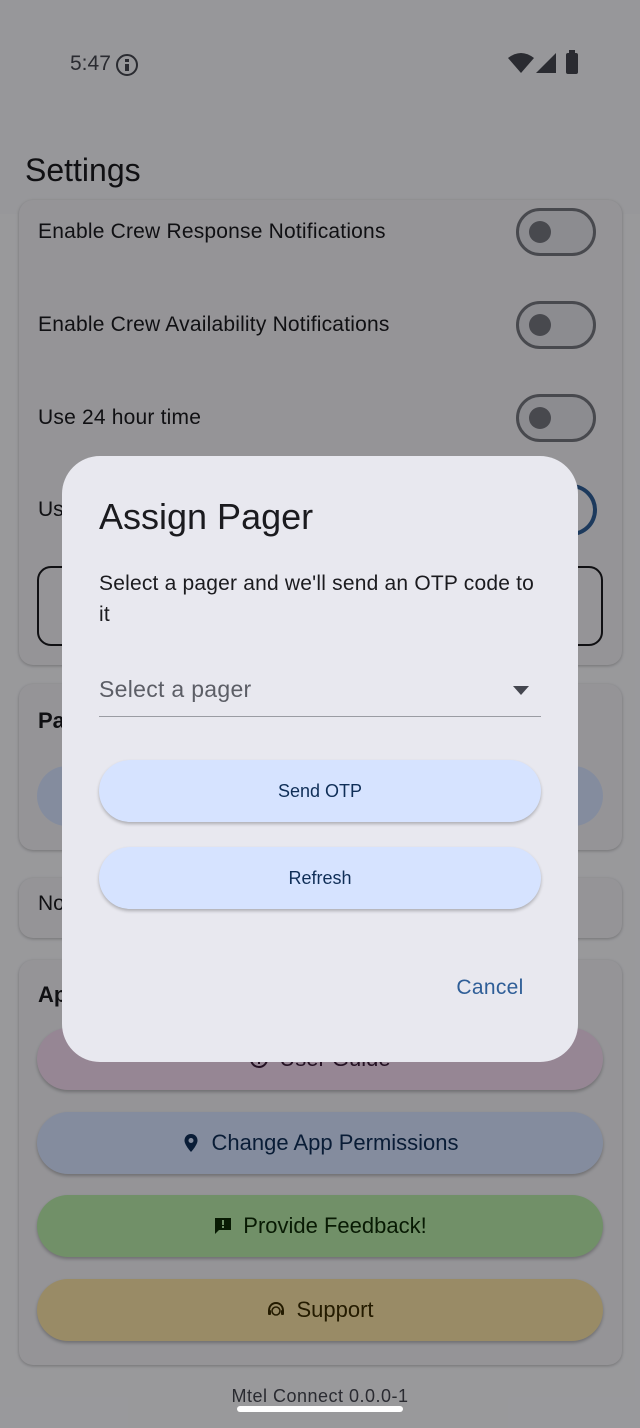 The image size is (640, 1428). I want to click on refresh-label: Refresh, so click(320, 877).